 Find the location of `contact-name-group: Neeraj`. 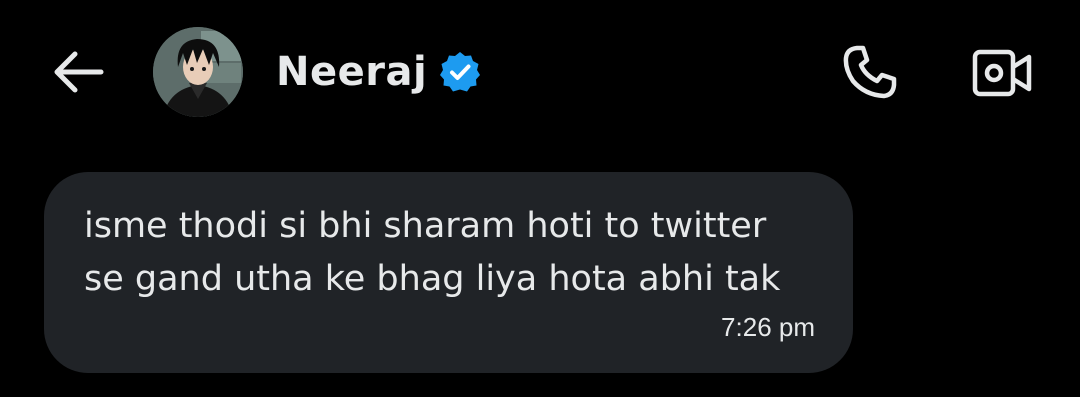

contact-name-group: Neeraj is located at coordinates (379, 72).